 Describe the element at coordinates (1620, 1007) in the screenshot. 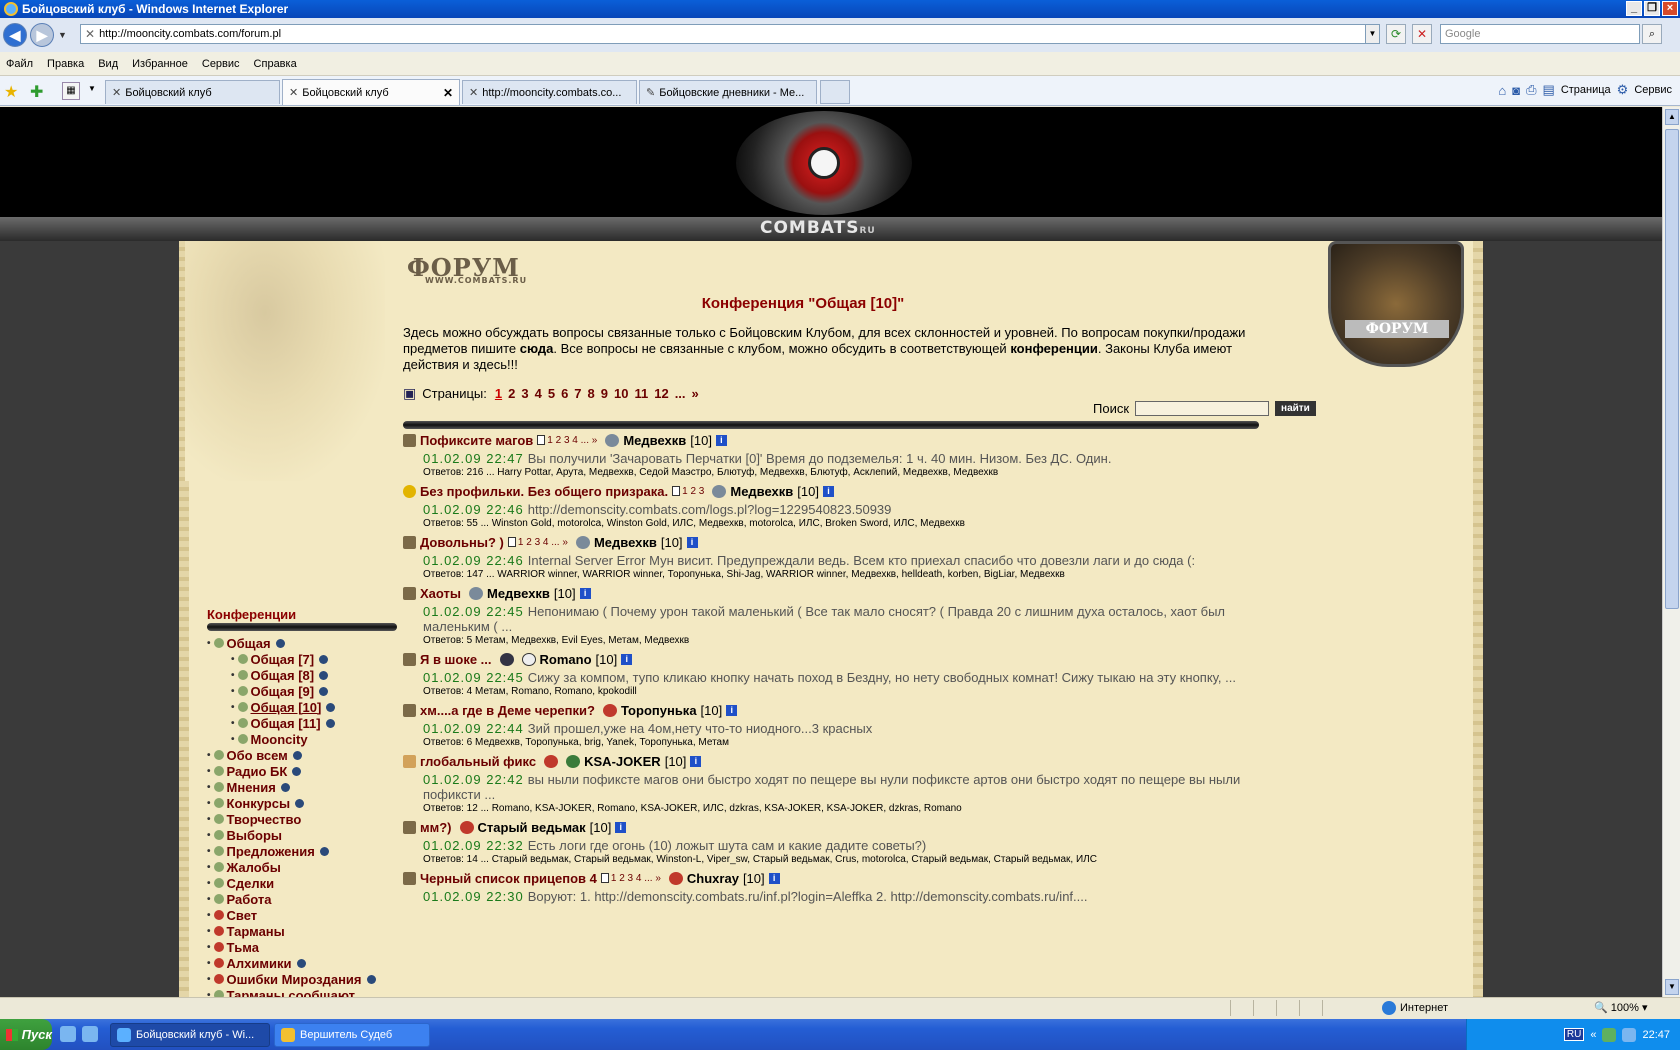

I see `zoom-level: 🔍 100% ▾` at that location.